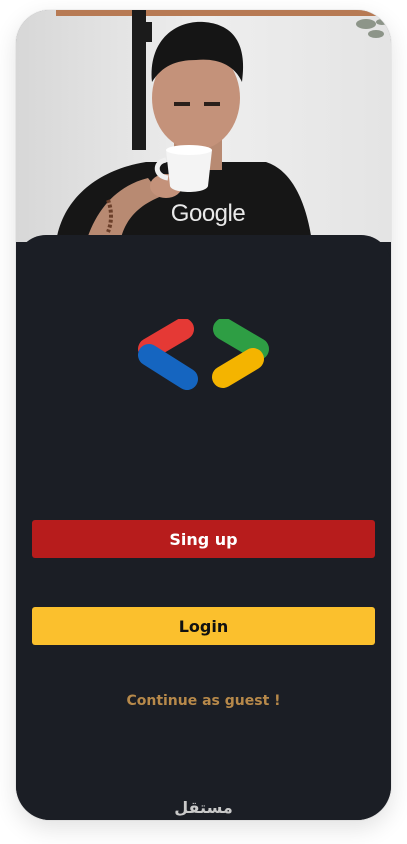  Describe the element at coordinates (168, 367) in the screenshot. I see `logo-blue-bar` at that location.